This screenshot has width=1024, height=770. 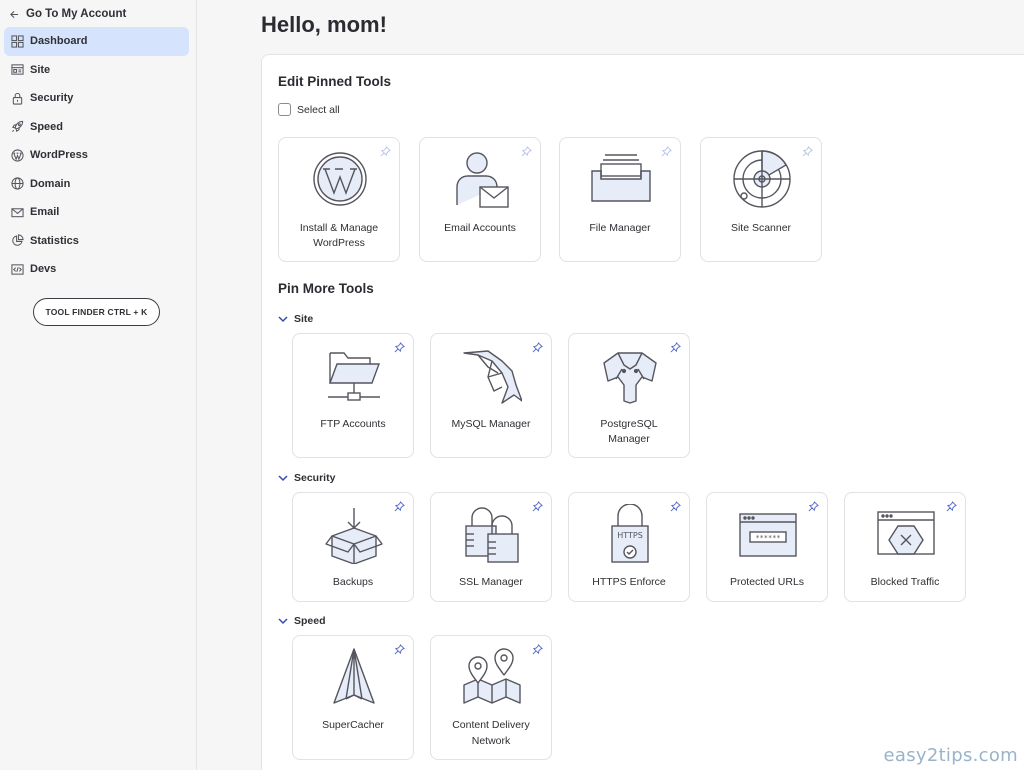 What do you see at coordinates (492, 535) in the screenshot?
I see `padlocks-icon` at bounding box center [492, 535].